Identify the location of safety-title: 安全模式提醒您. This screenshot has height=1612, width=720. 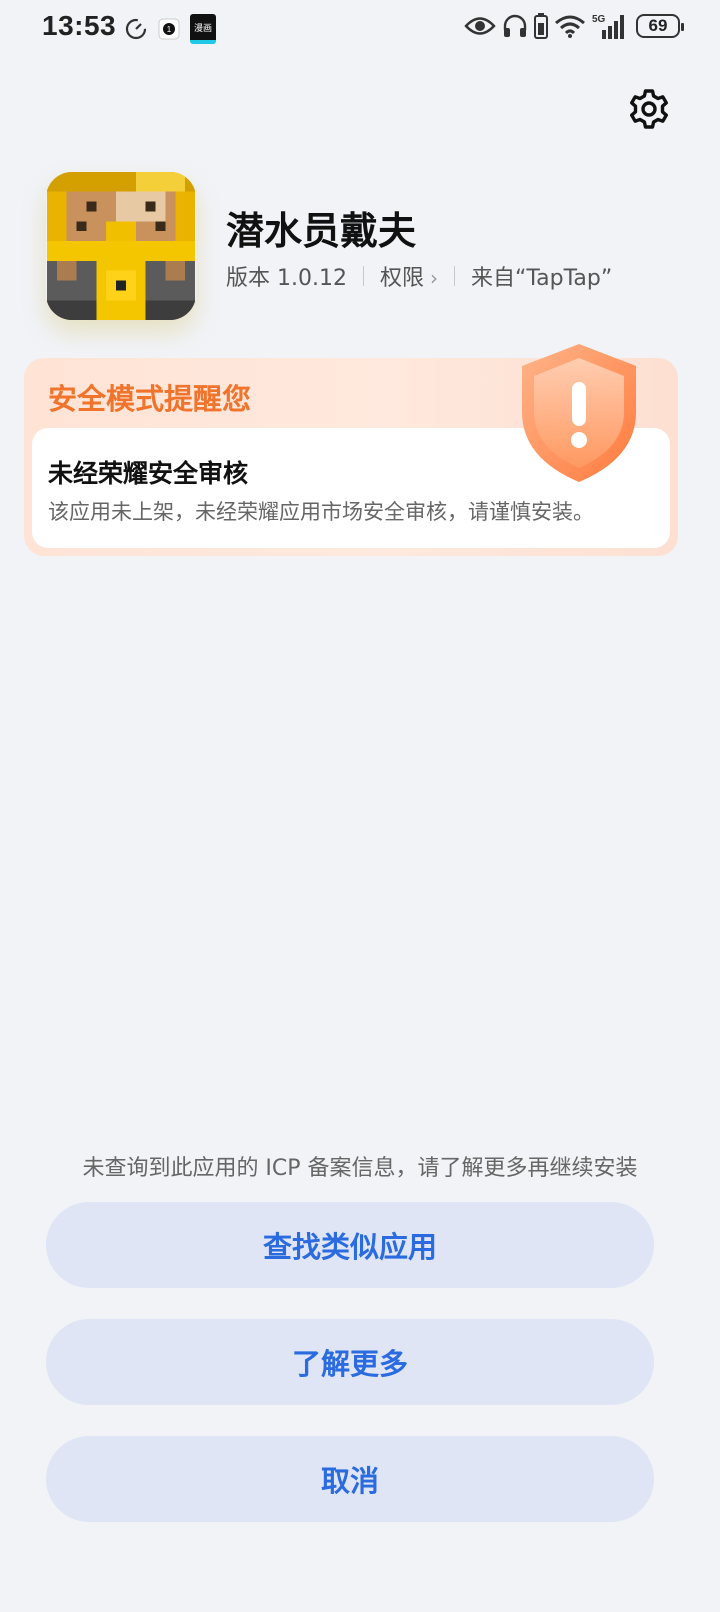
(150, 399).